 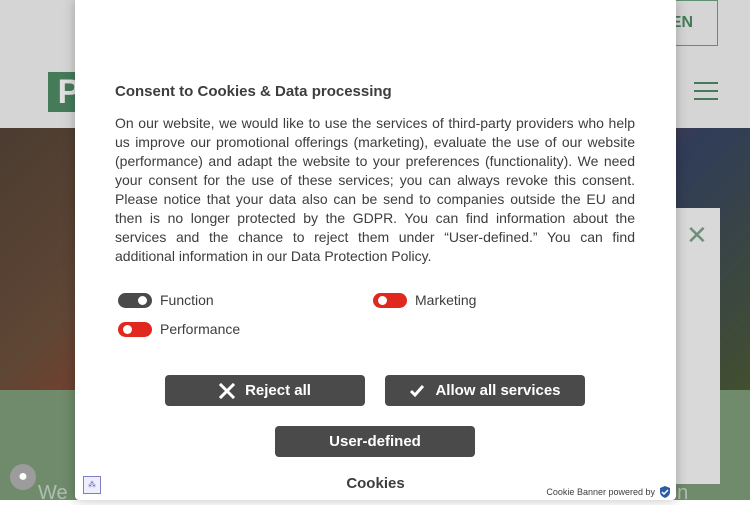 I want to click on reject-all-button: Reject all, so click(x=265, y=390).